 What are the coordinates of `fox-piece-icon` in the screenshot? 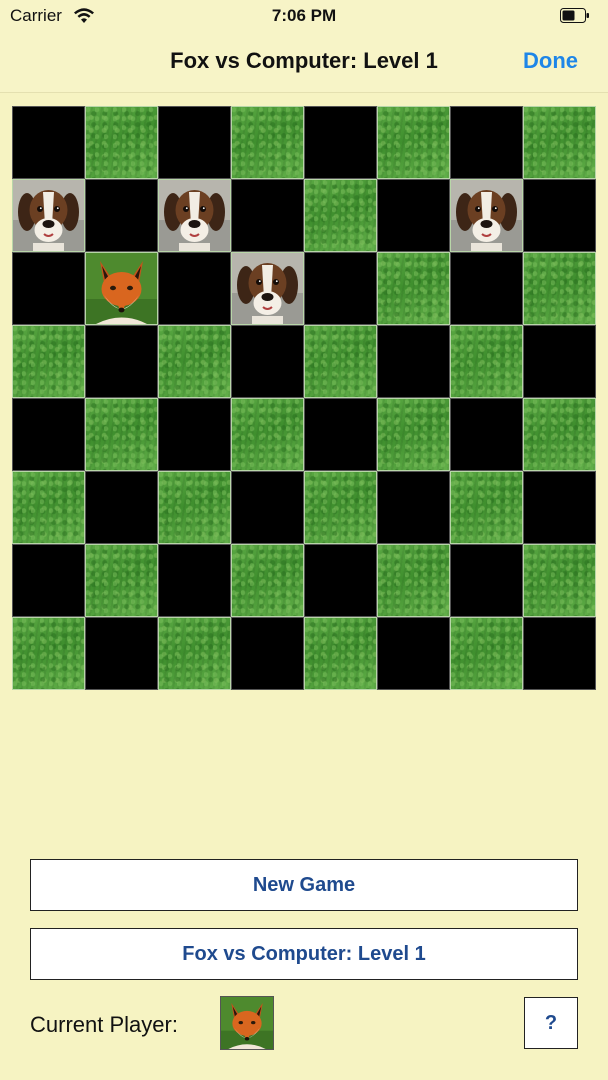 It's located at (121, 288).